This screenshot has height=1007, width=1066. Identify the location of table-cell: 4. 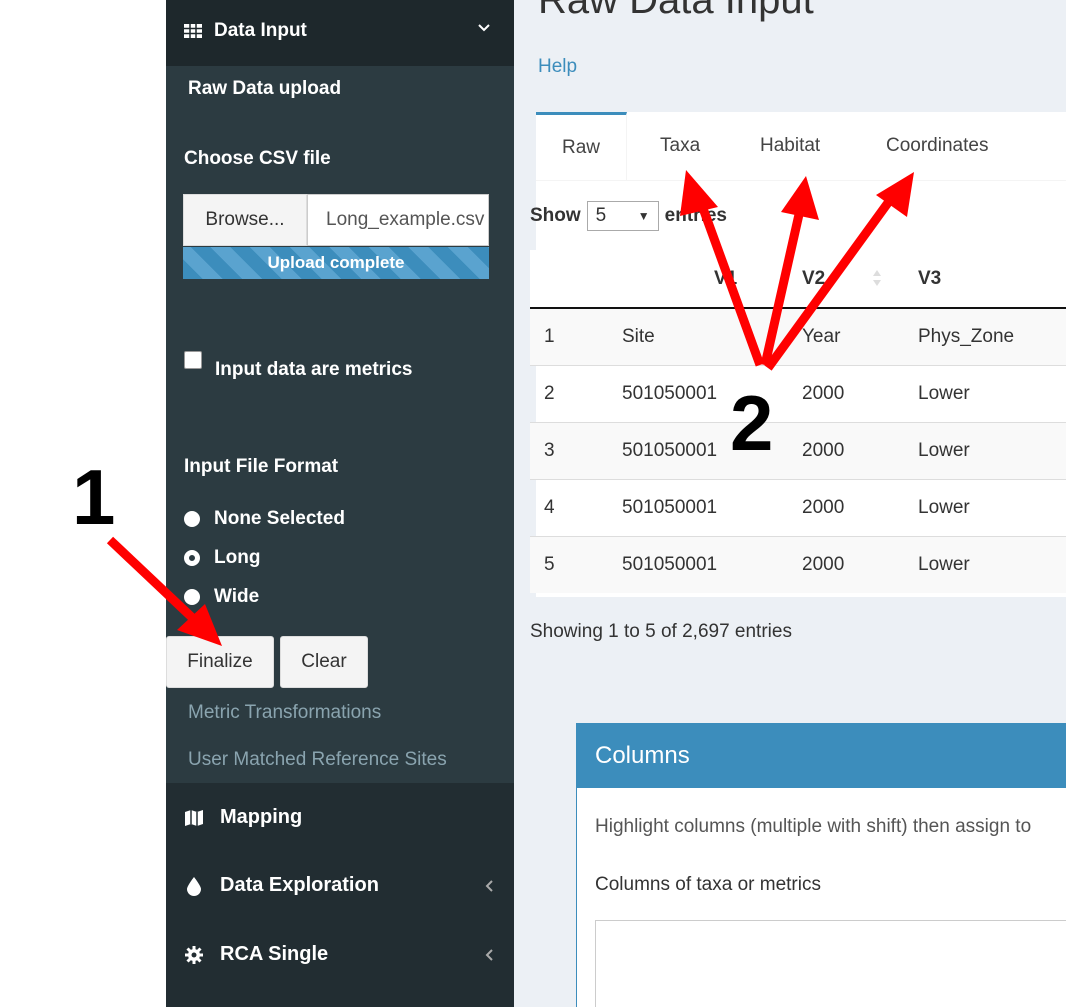
(569, 507).